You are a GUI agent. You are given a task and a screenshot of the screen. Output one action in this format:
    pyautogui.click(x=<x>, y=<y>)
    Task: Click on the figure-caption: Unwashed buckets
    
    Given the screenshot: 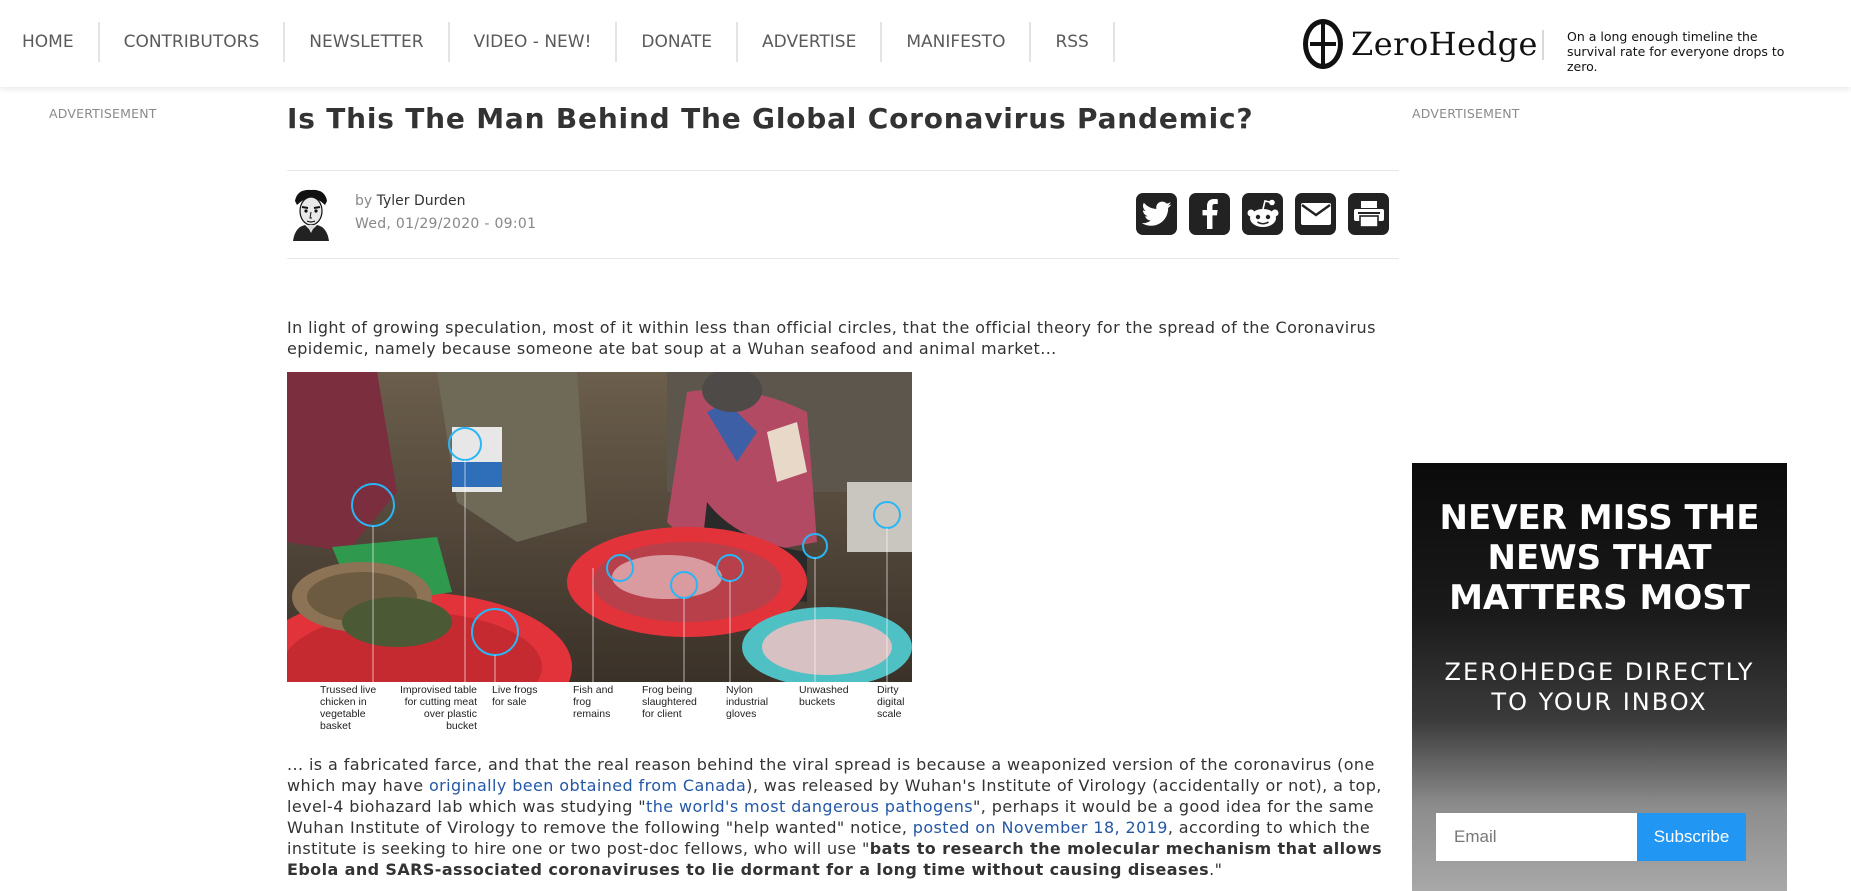 What is the action you would take?
    pyautogui.click(x=824, y=696)
    